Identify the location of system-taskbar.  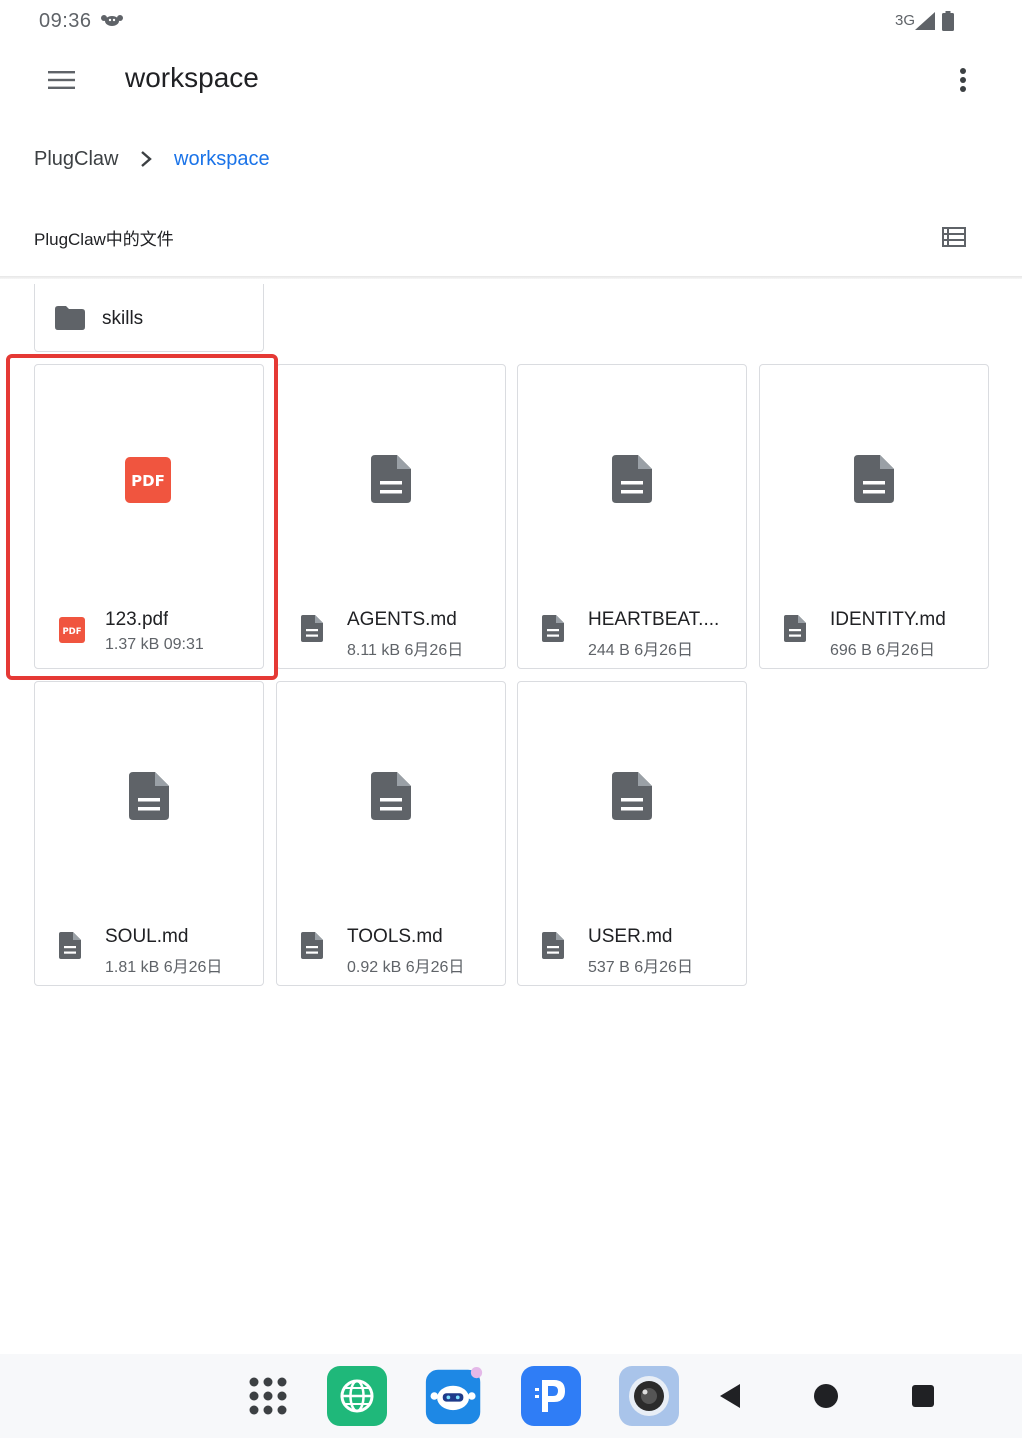
(511, 1396).